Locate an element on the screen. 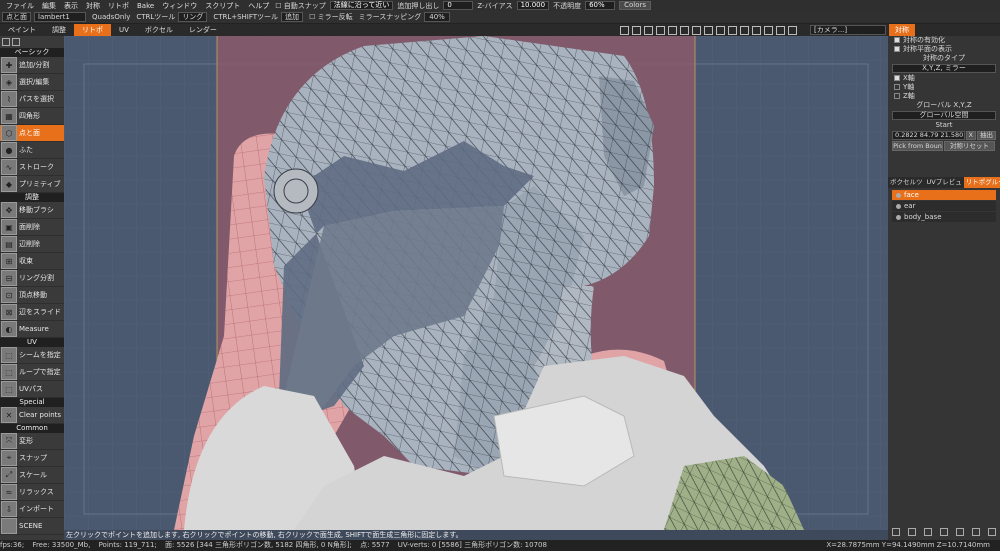 The width and height of the screenshot is (1000, 551). tool-mark-seam: ⬚ シームを指定 is located at coordinates (32, 355).